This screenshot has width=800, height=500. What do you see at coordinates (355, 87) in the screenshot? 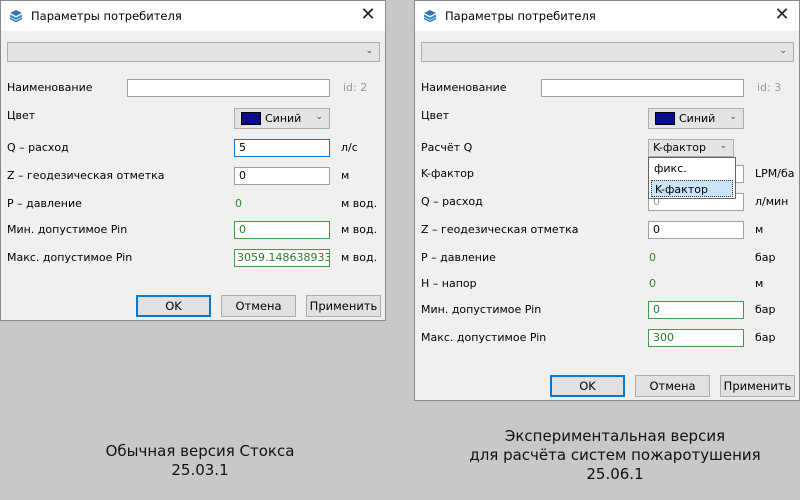
I see `id-label: id: 2` at bounding box center [355, 87].